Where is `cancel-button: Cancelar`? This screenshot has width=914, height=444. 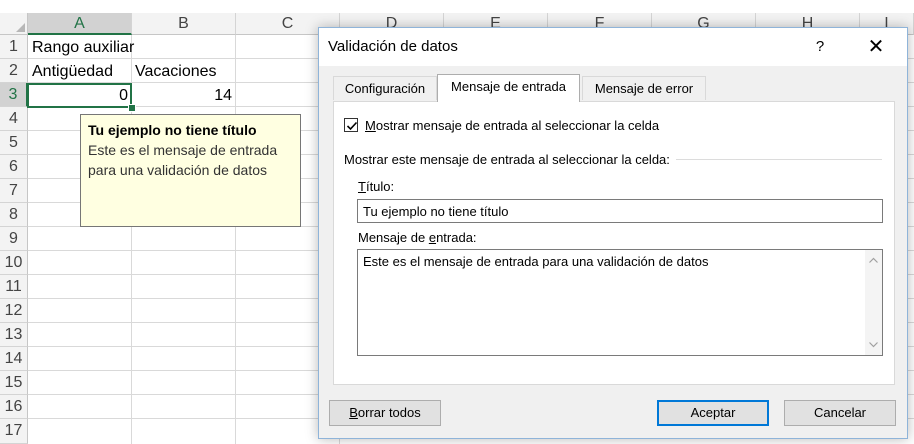
cancel-button: Cancelar is located at coordinates (840, 413).